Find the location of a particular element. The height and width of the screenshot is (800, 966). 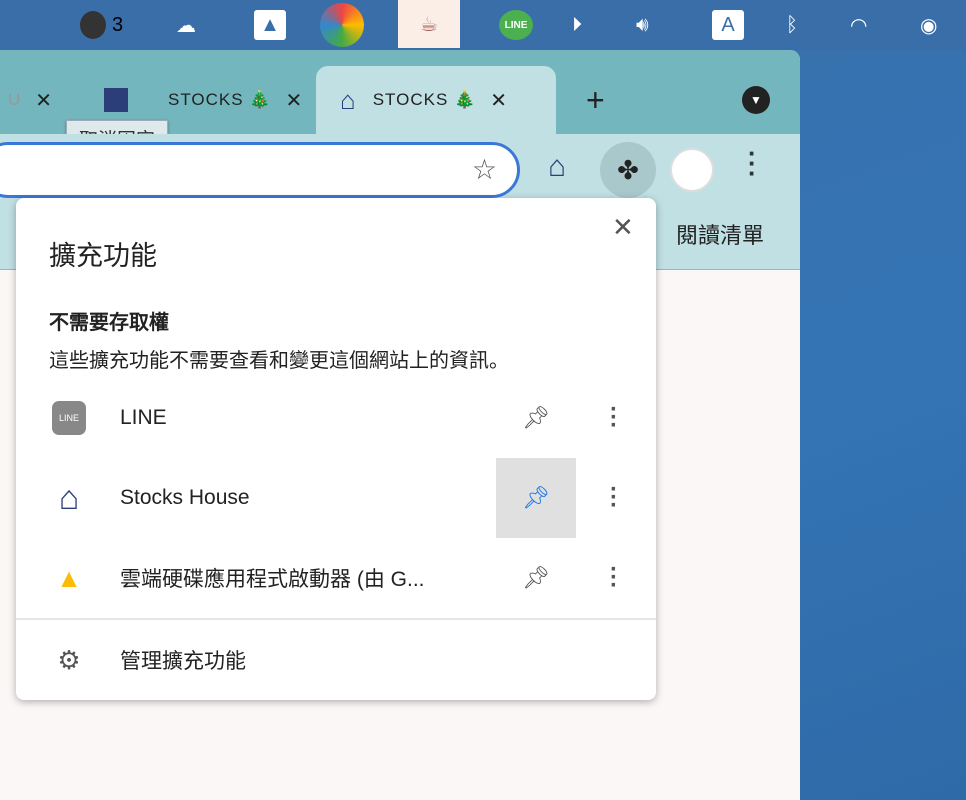

gear-icon: ⚙ is located at coordinates (69, 659).